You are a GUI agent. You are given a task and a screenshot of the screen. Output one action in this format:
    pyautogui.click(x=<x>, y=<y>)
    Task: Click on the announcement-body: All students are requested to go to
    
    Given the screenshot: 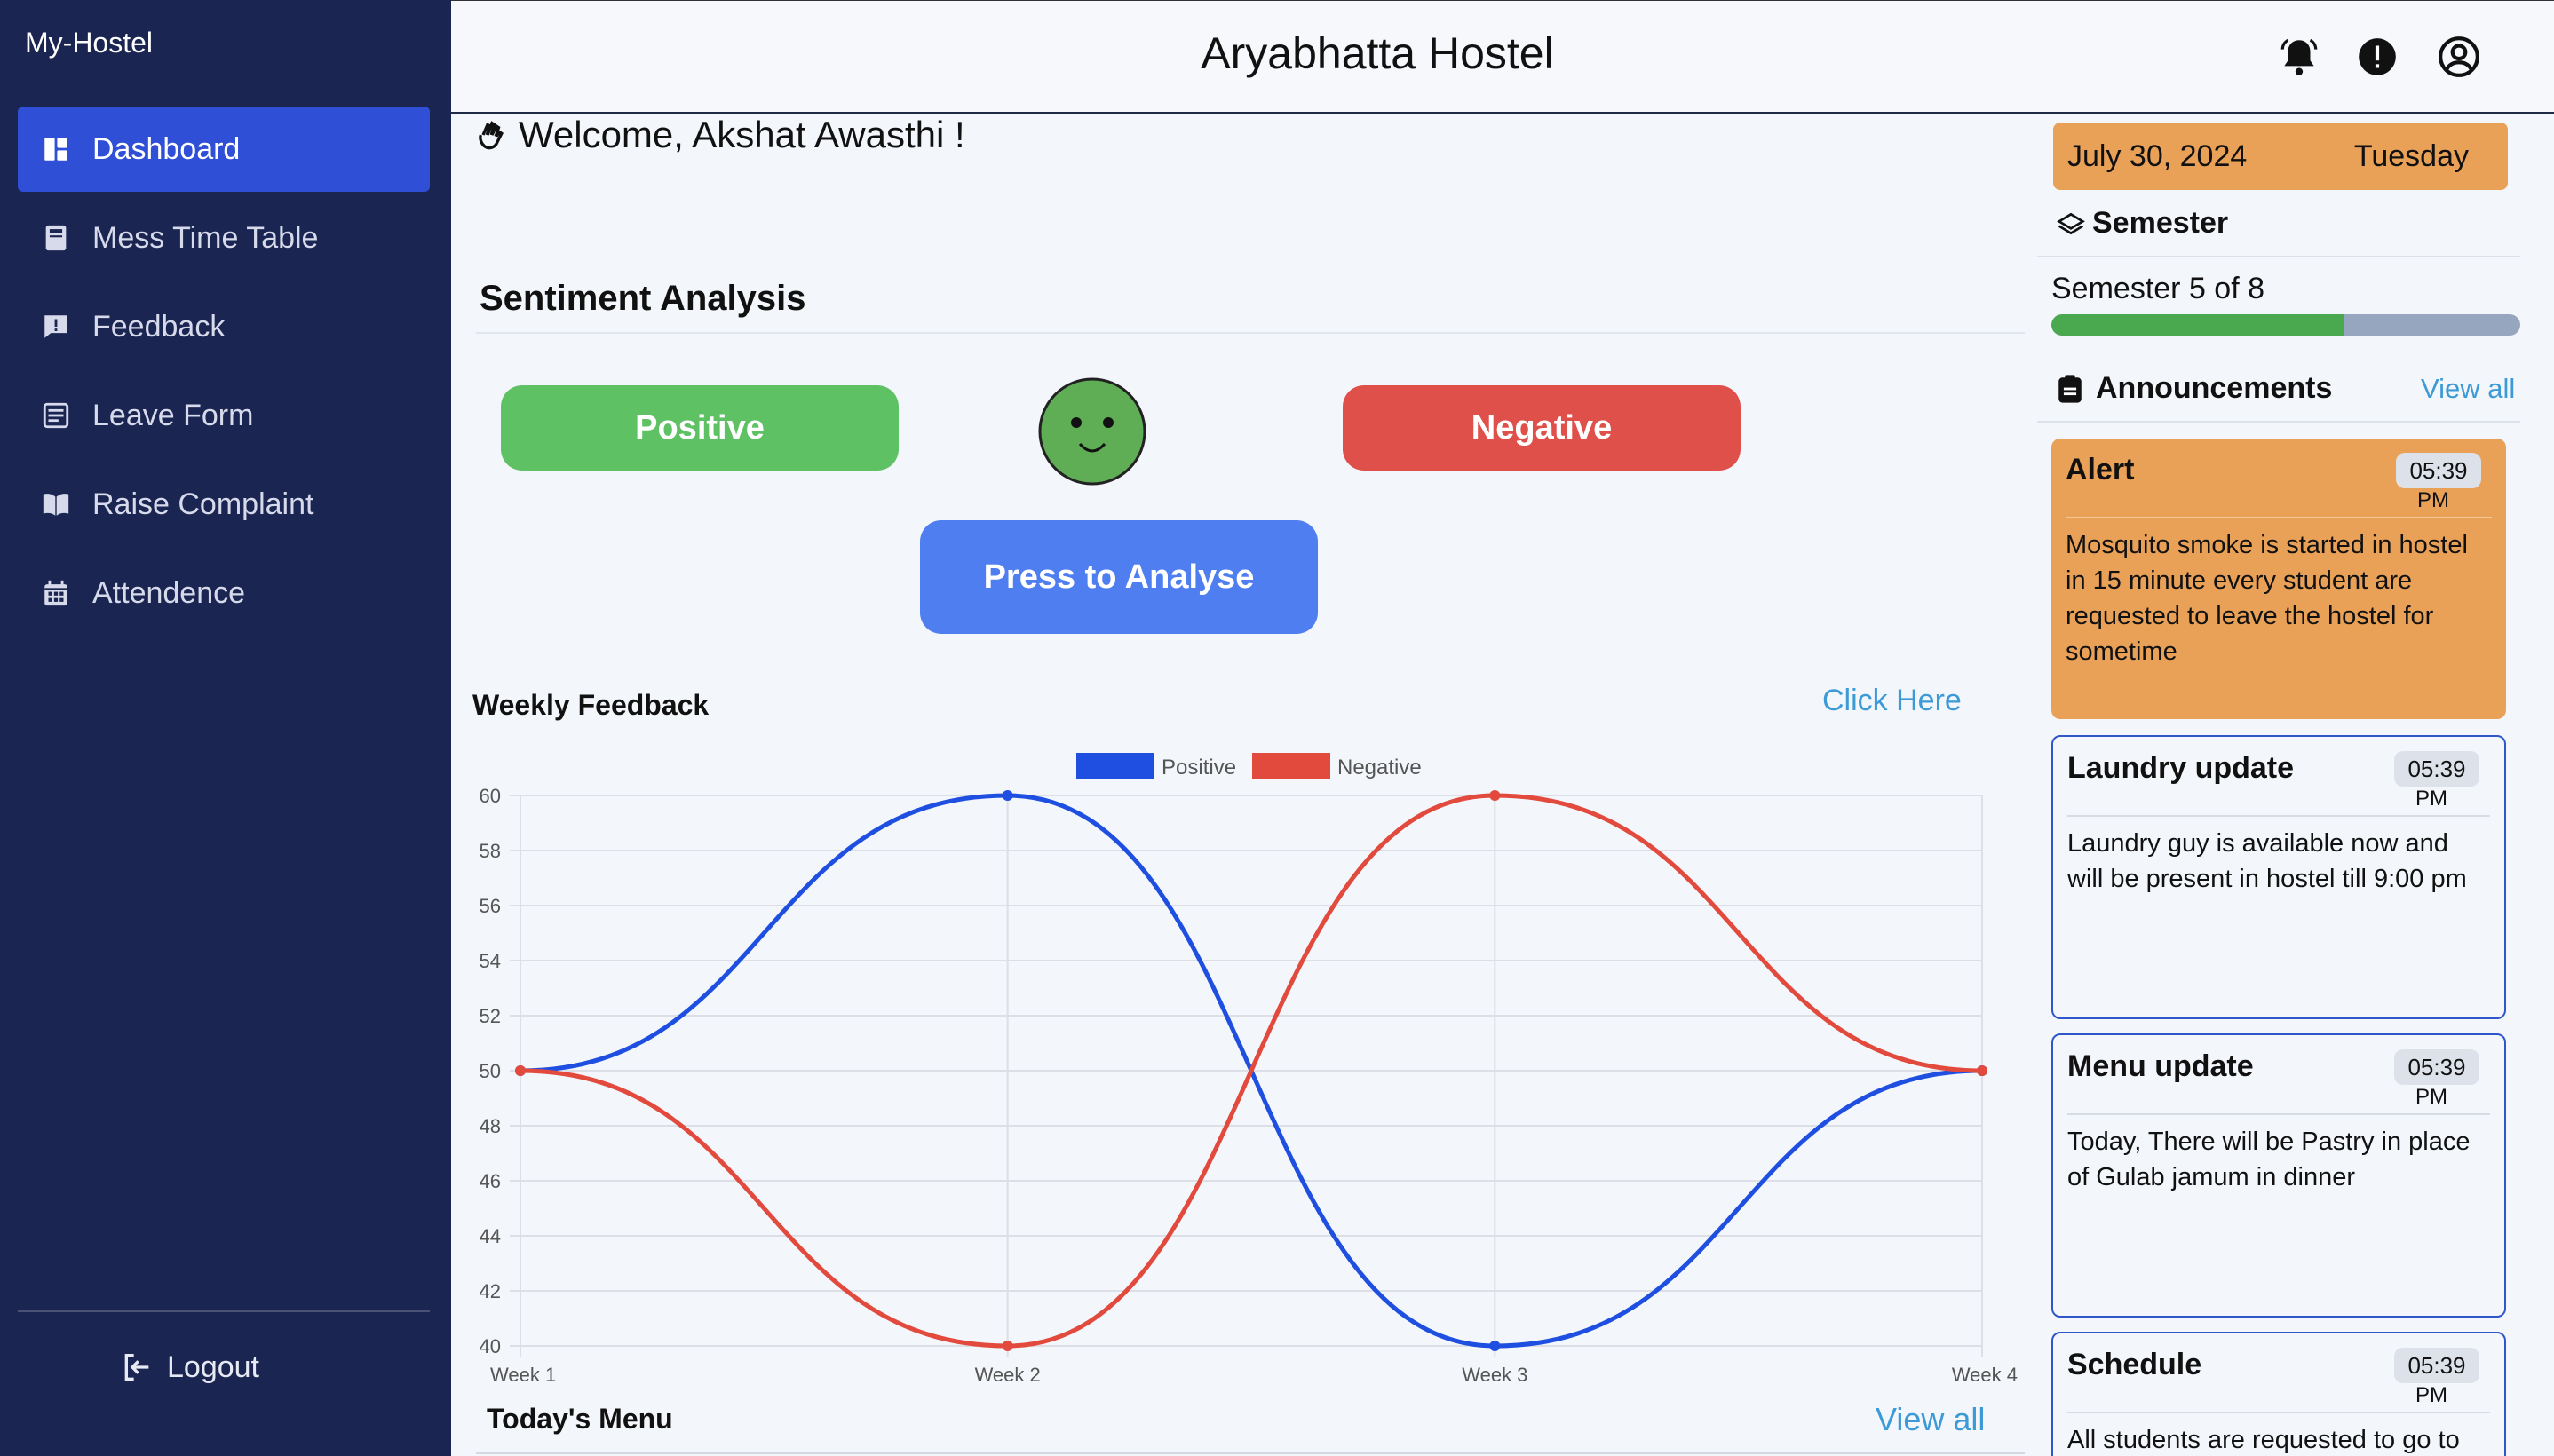 What is the action you would take?
    pyautogui.click(x=2263, y=1440)
    